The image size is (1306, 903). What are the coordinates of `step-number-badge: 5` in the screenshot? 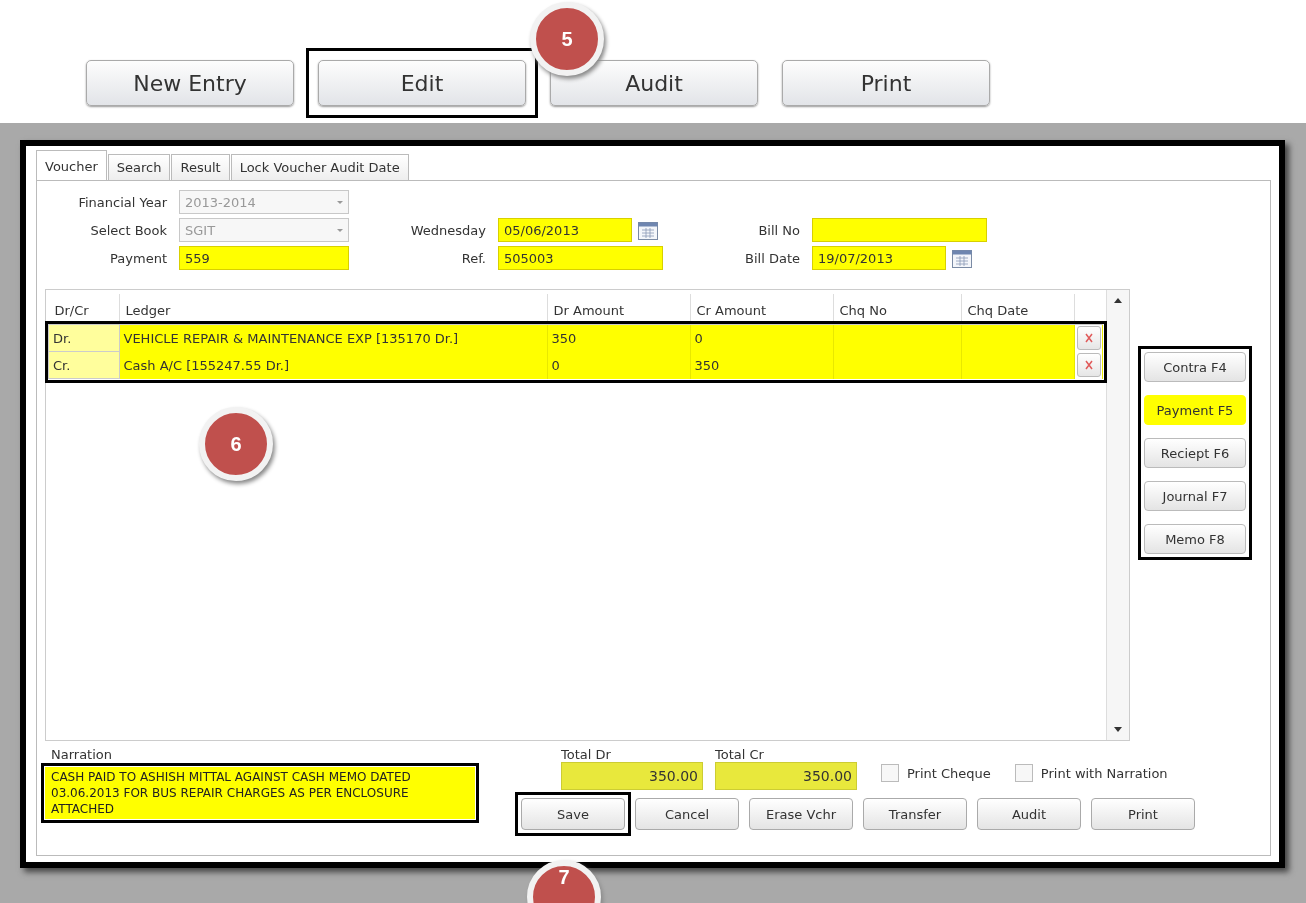 It's located at (567, 39).